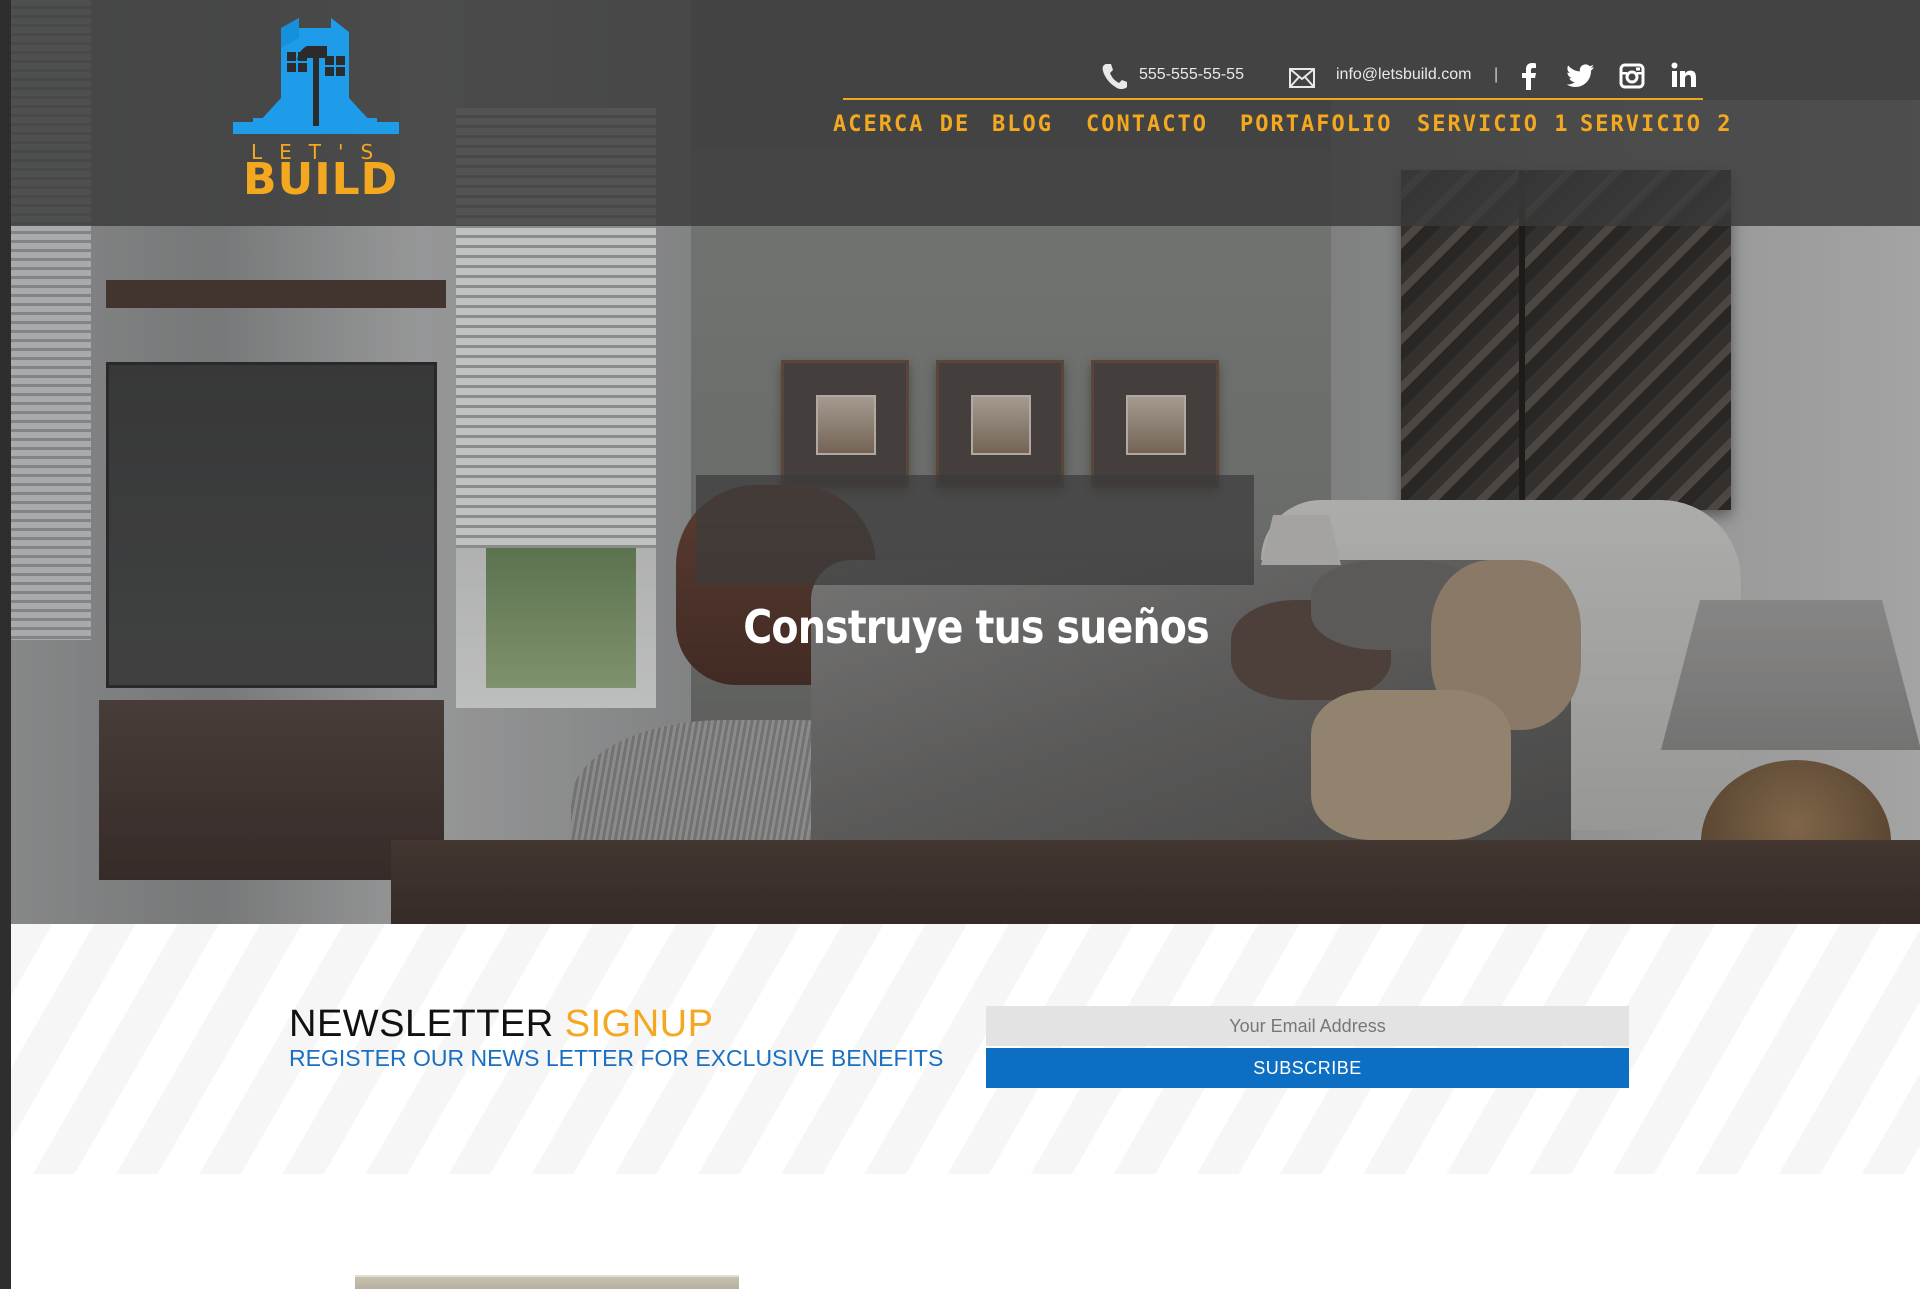 The width and height of the screenshot is (1920, 1289). I want to click on subscribe-button: SUBSCRIBE, so click(1307, 1068).